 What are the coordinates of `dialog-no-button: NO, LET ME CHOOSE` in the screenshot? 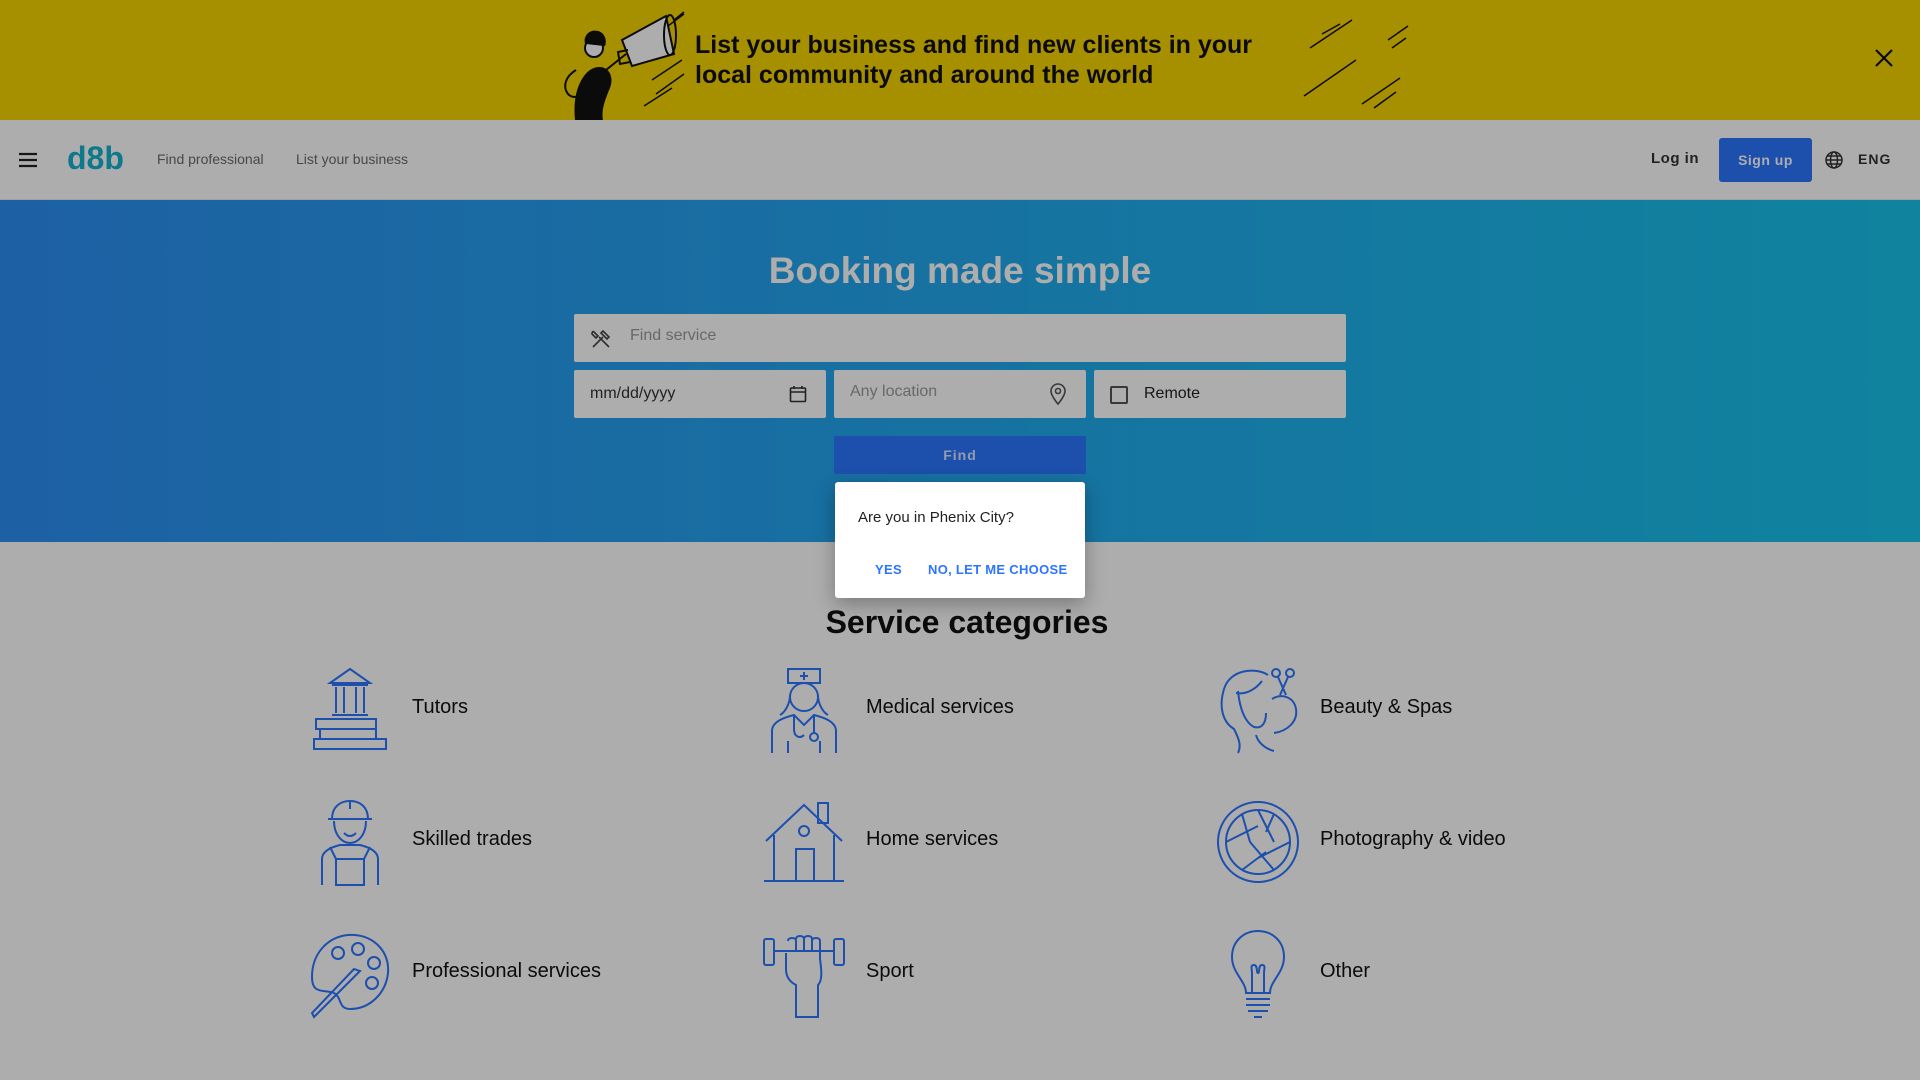 It's located at (997, 569).